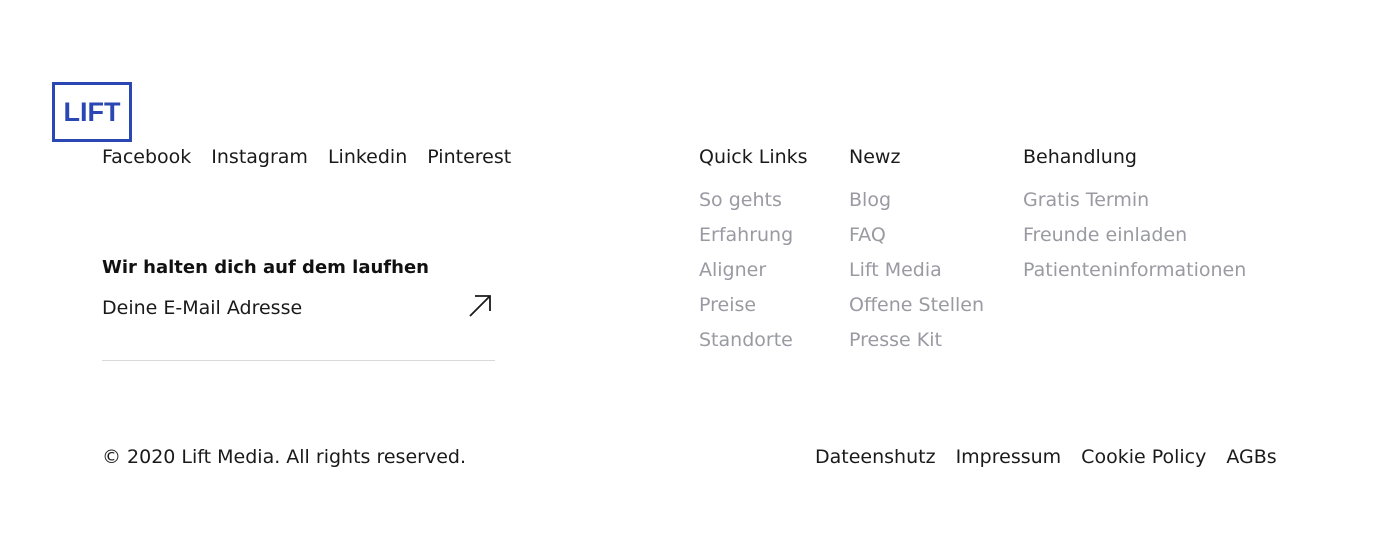 The width and height of the screenshot is (1393, 550). What do you see at coordinates (1134, 157) in the screenshot?
I see `column-title-behandlung: Behandlung` at bounding box center [1134, 157].